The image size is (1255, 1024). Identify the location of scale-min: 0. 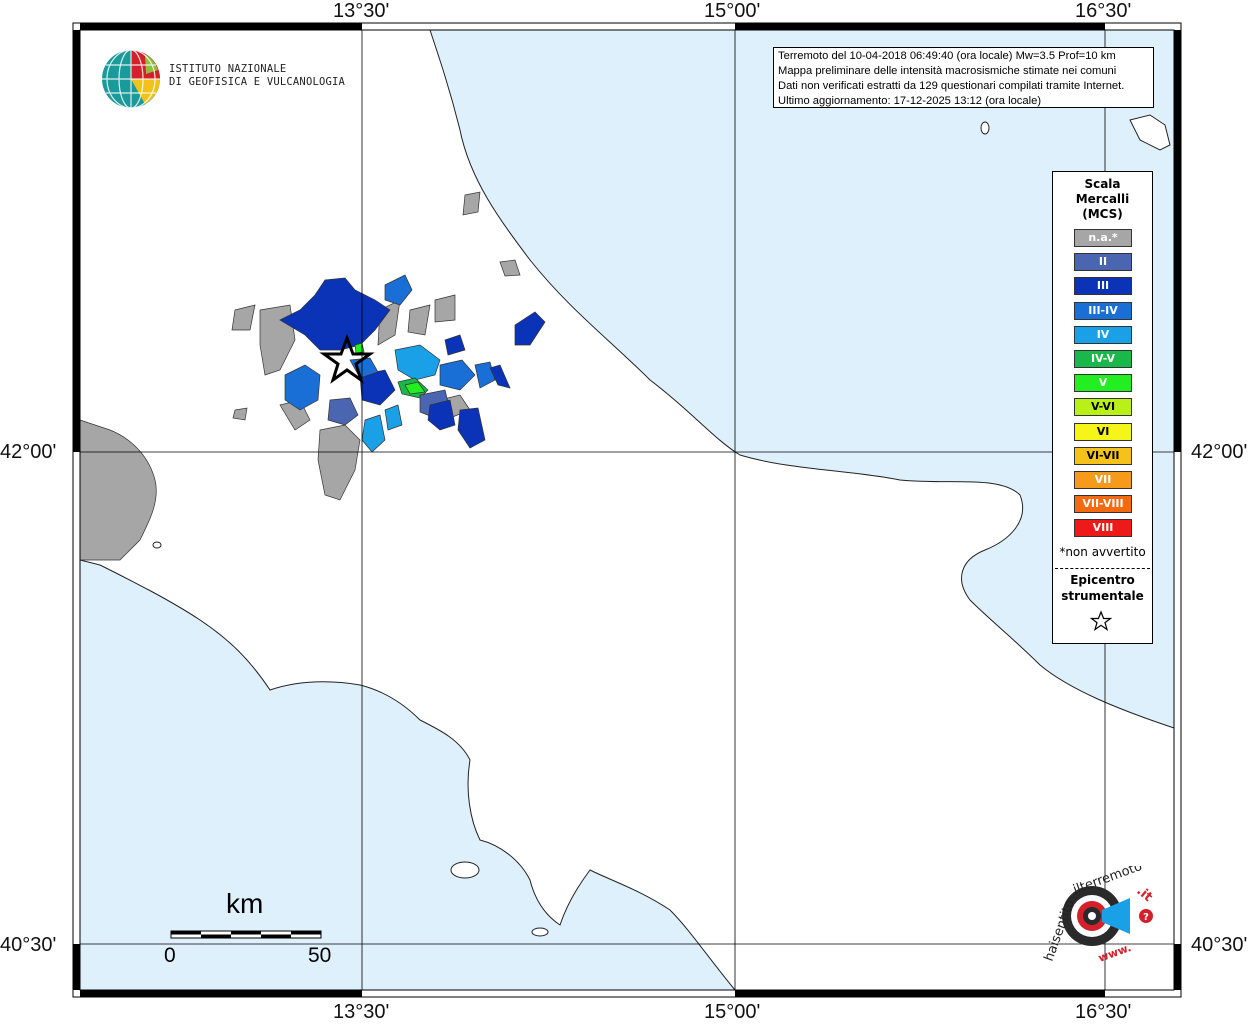
(170, 955).